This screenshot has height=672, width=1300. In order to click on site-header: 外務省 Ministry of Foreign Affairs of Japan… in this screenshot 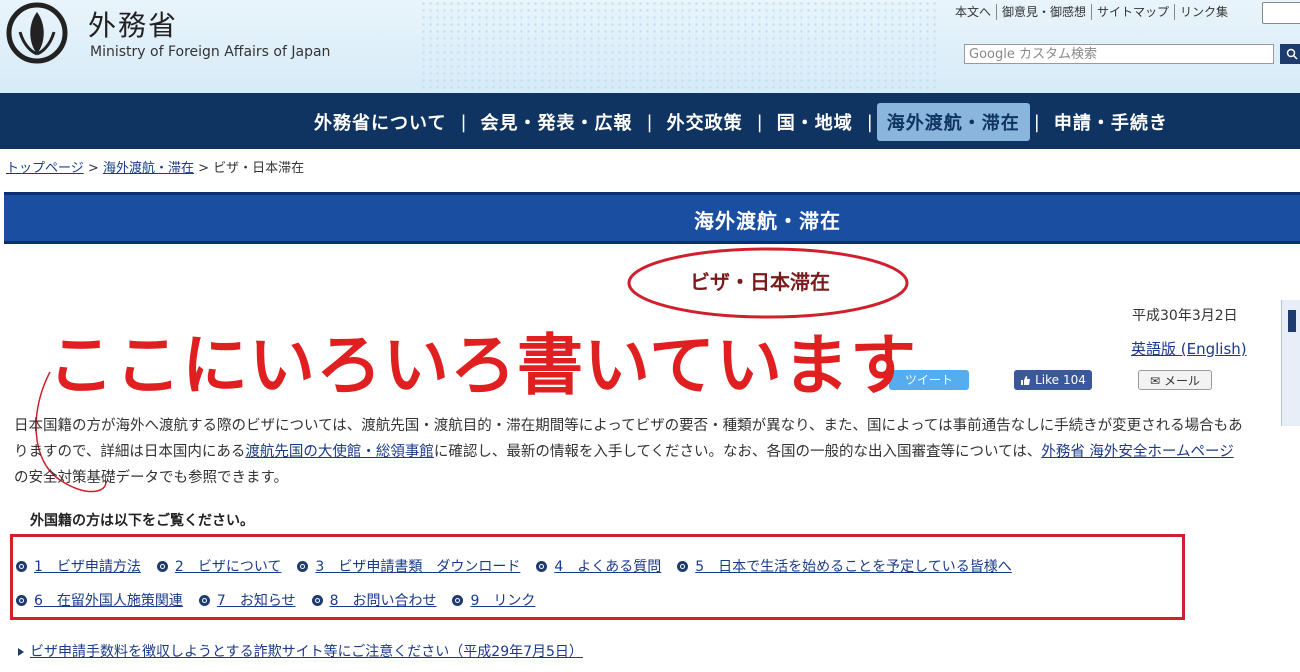, I will do `click(650, 46)`.